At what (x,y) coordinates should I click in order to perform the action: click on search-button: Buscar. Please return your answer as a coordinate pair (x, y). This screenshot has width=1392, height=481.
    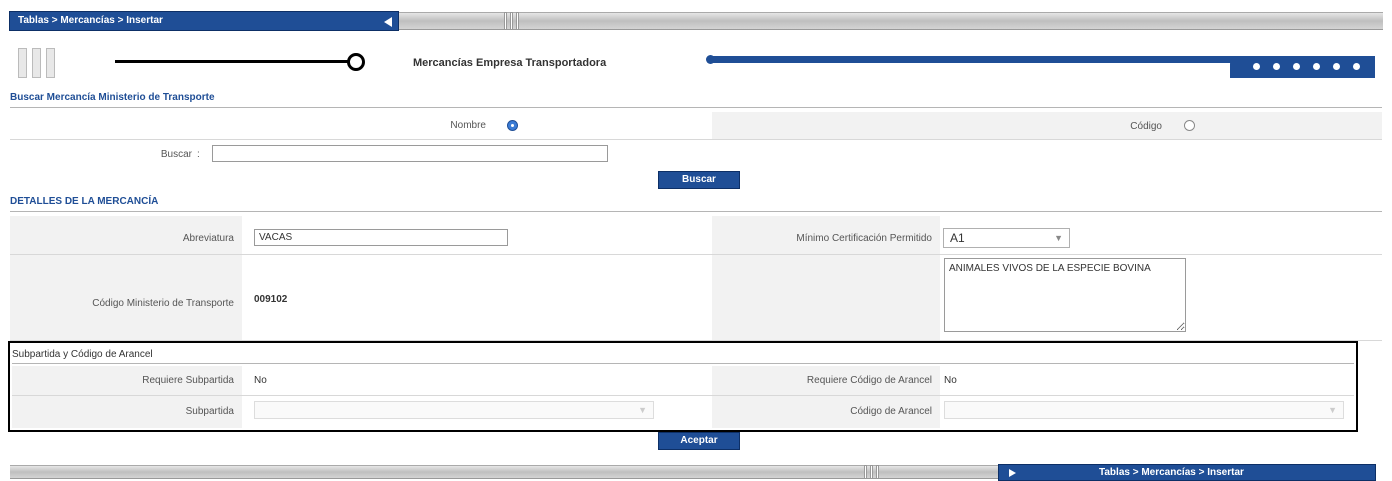
    Looking at the image, I should click on (699, 180).